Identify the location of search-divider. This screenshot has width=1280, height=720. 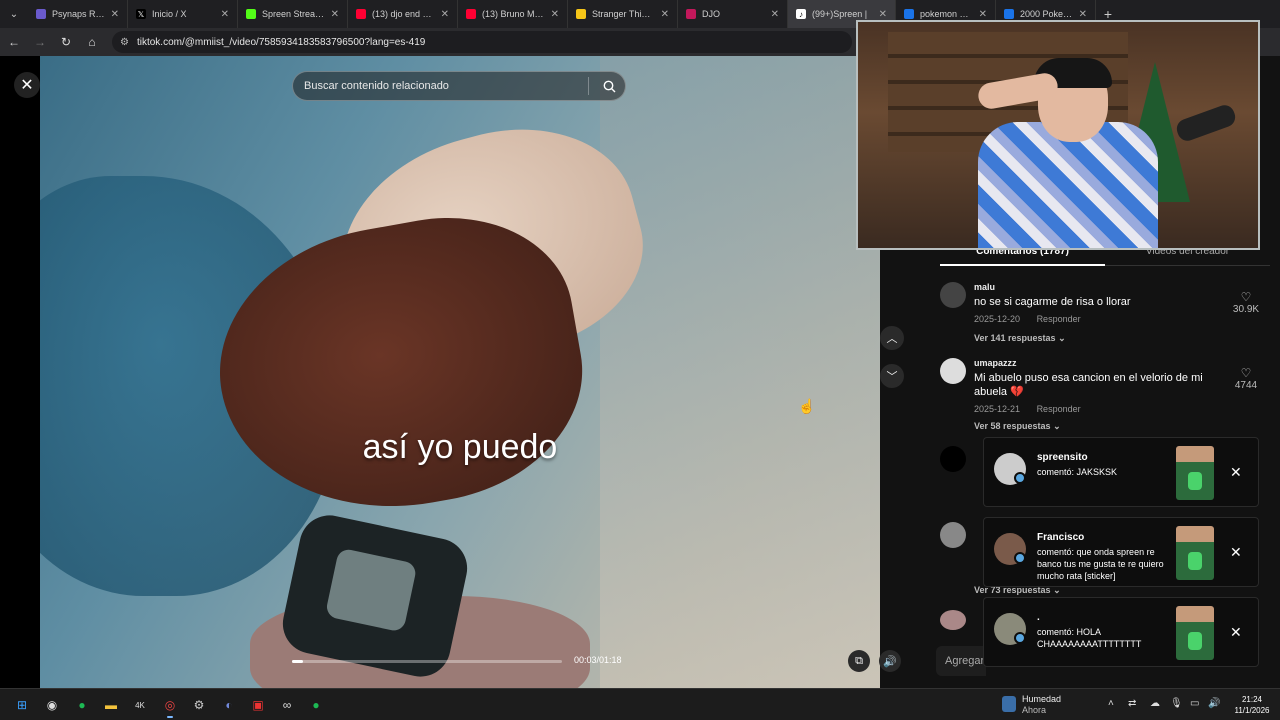
(588, 86).